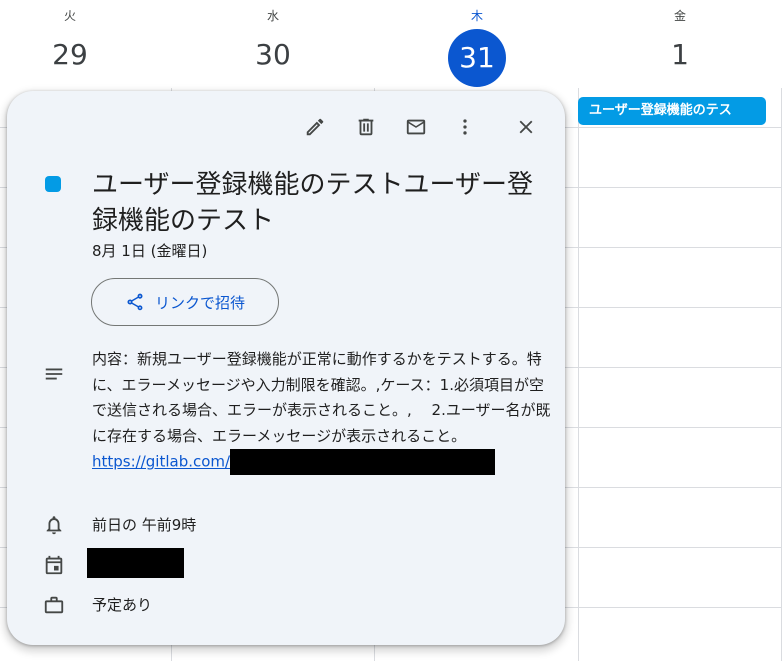  I want to click on more-vert-icon, so click(465, 127).